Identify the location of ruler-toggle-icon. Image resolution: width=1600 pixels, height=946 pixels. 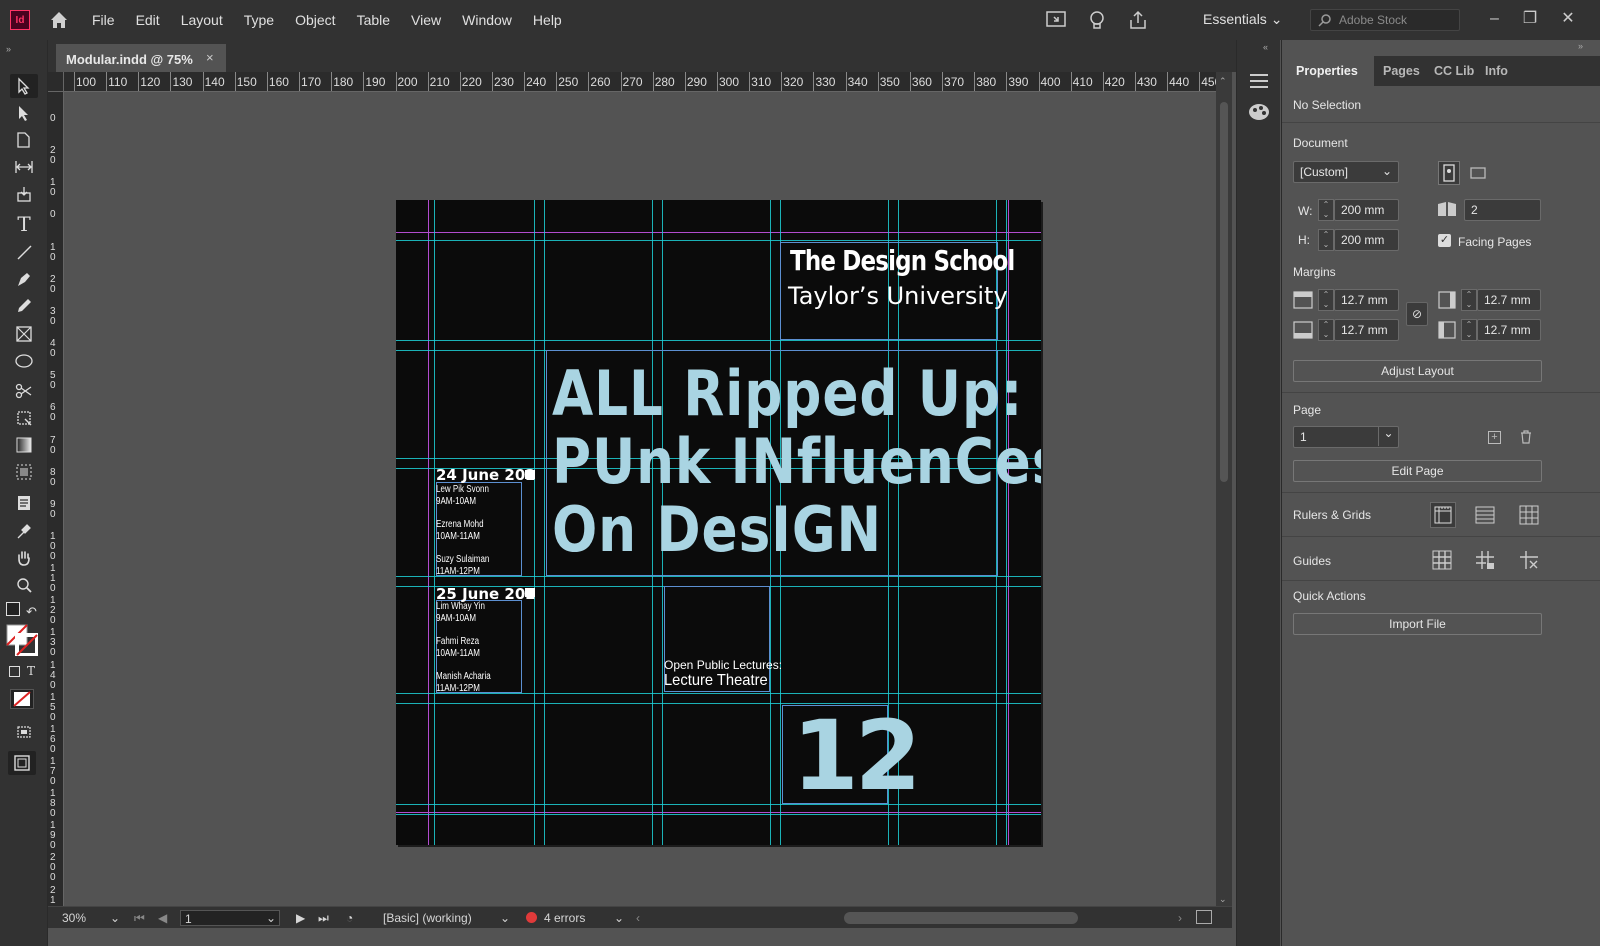
(1443, 515).